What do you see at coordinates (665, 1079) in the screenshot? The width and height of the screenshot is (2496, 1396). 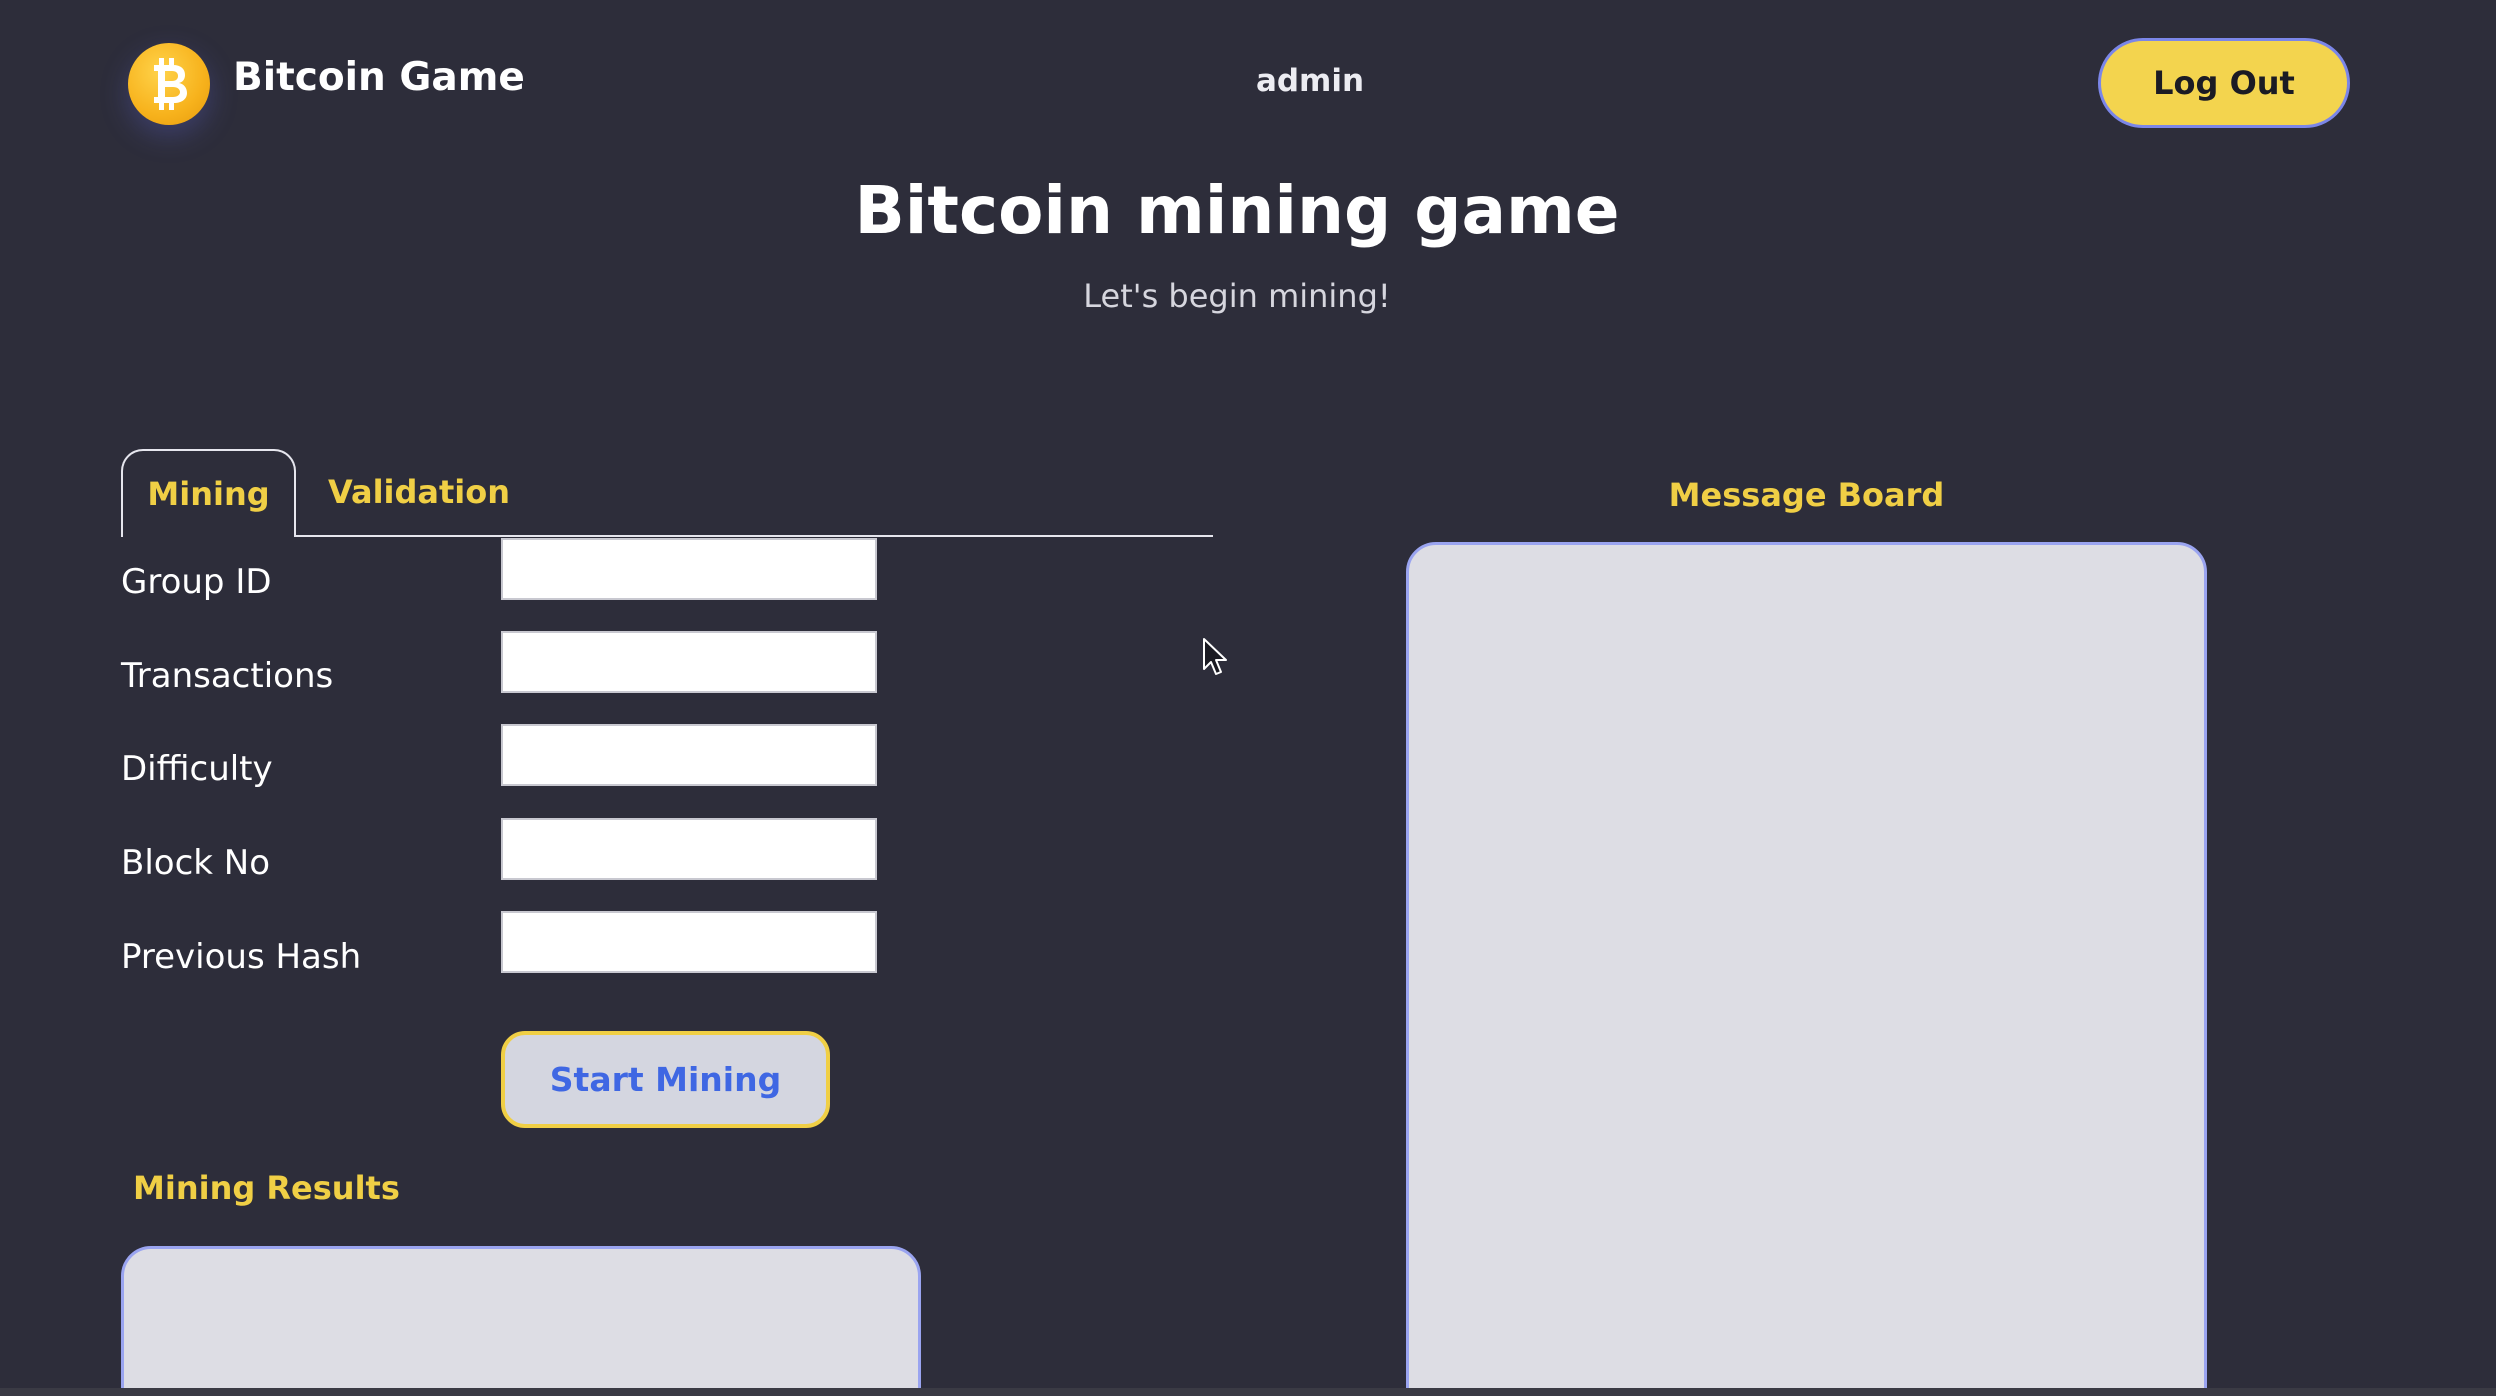 I see `start-mining-button: Start Mining` at bounding box center [665, 1079].